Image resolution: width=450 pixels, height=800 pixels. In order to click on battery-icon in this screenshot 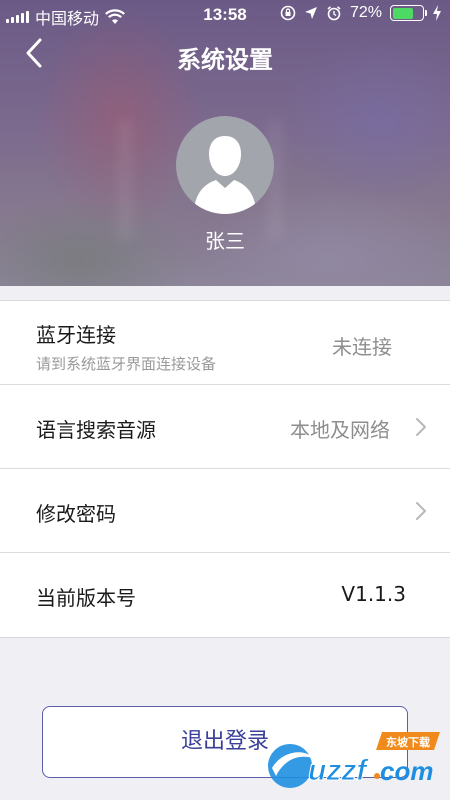, I will do `click(408, 13)`.